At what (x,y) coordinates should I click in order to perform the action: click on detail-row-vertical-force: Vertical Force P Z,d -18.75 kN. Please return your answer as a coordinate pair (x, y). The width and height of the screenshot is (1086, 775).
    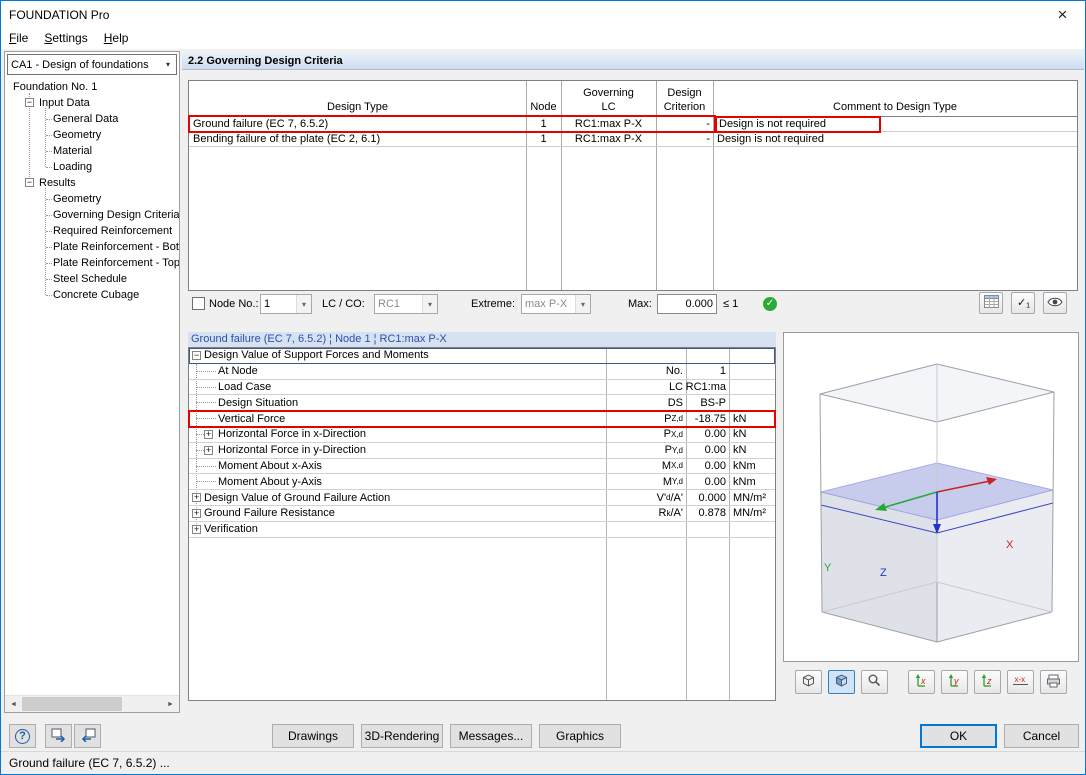
    Looking at the image, I should click on (482, 419).